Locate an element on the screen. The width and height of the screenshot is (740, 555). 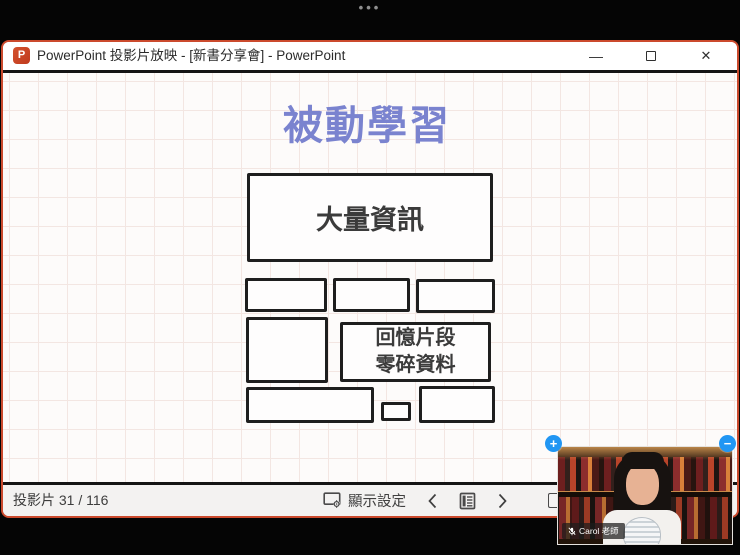
diagram-box-memory-line1: 回憶片段 is located at coordinates (415, 338).